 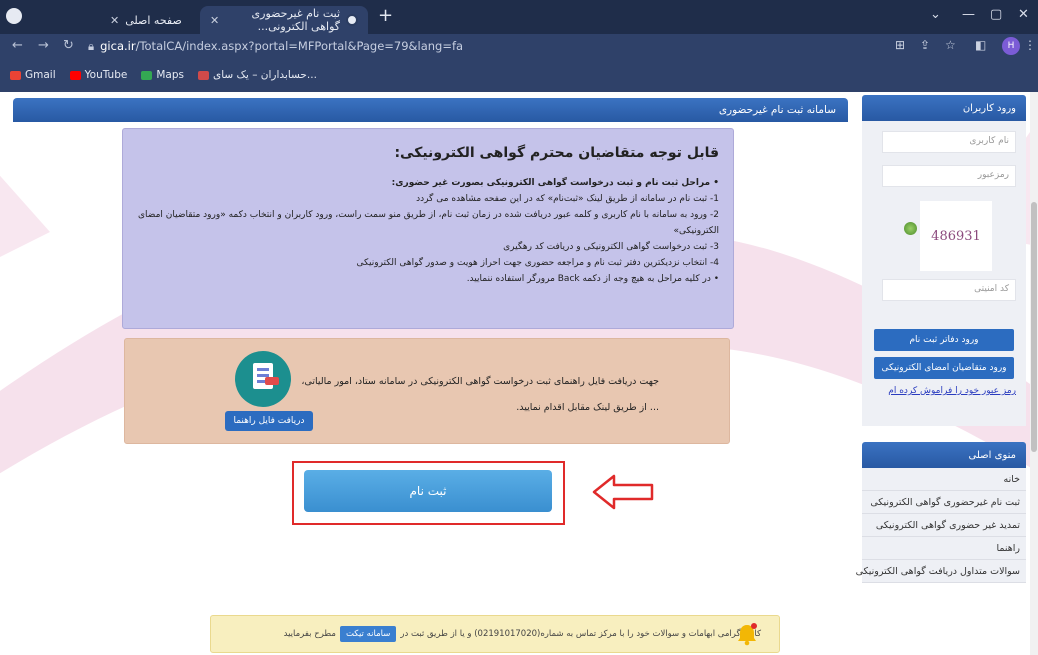 What do you see at coordinates (385, 15) in the screenshot?
I see `new-tab-icon: +` at bounding box center [385, 15].